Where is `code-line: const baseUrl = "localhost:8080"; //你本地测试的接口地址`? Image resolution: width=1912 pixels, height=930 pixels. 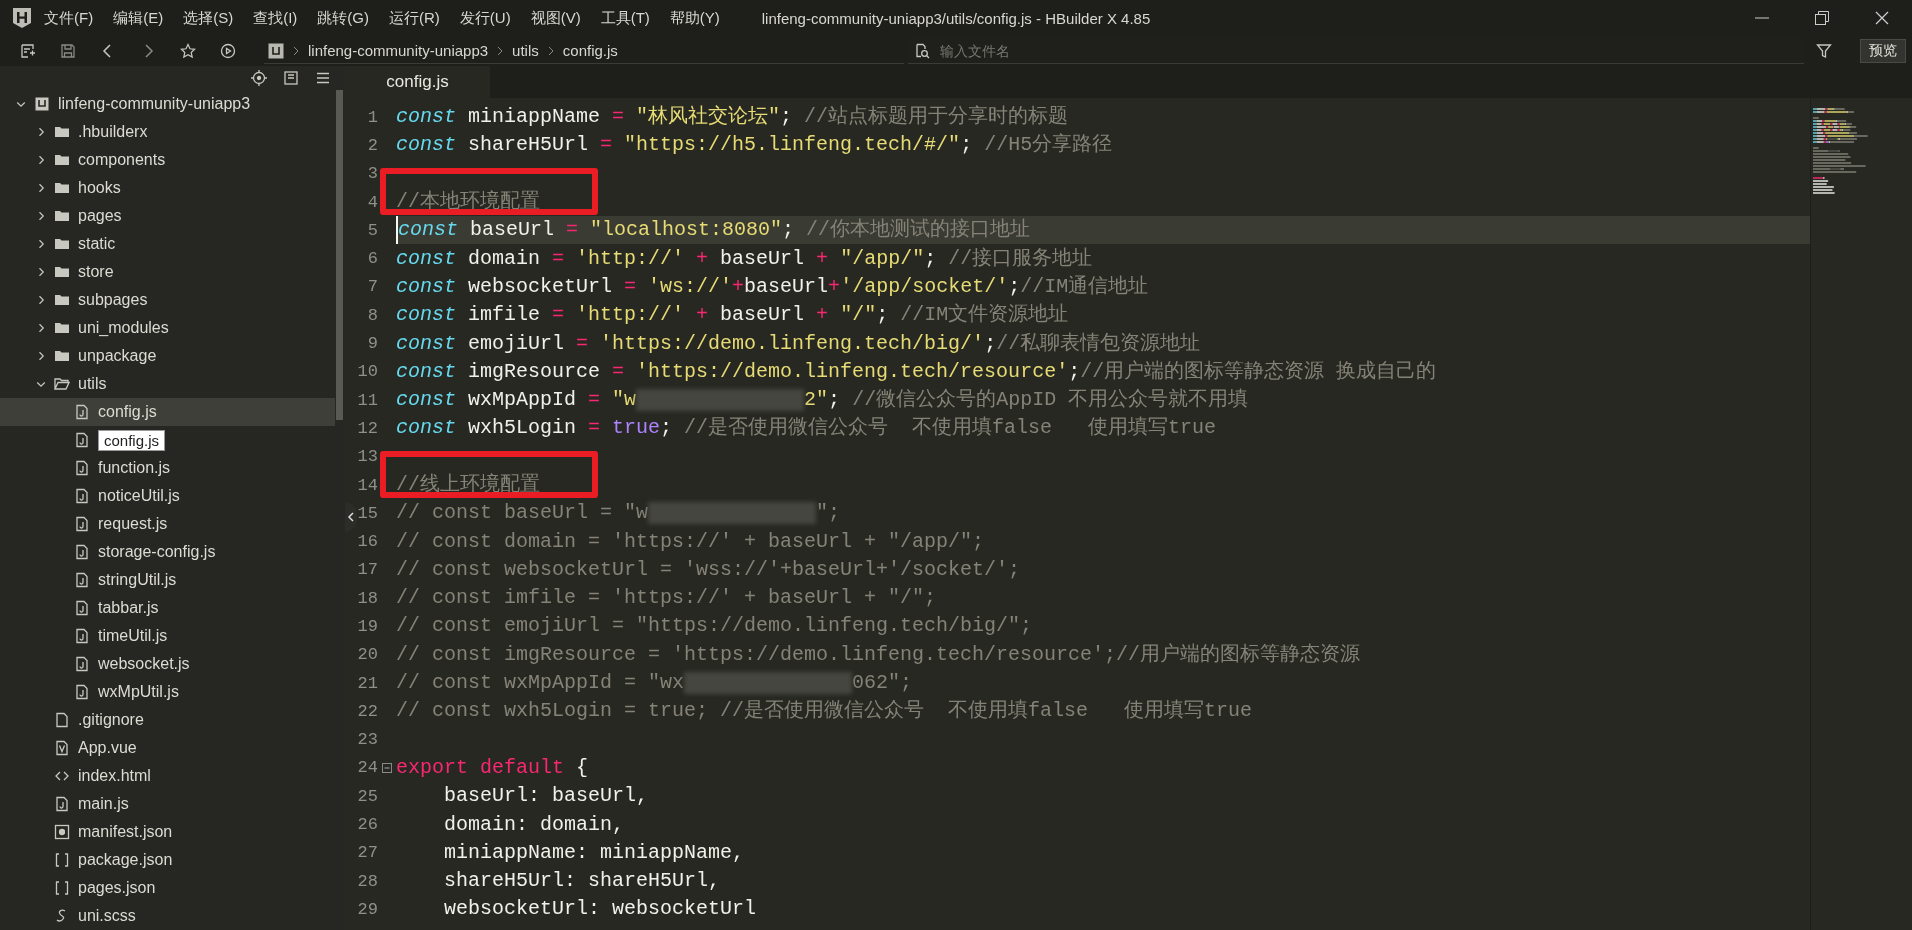 code-line: const baseUrl = "localhost:8080"; //你本地测试的接口地址 is located at coordinates (714, 230).